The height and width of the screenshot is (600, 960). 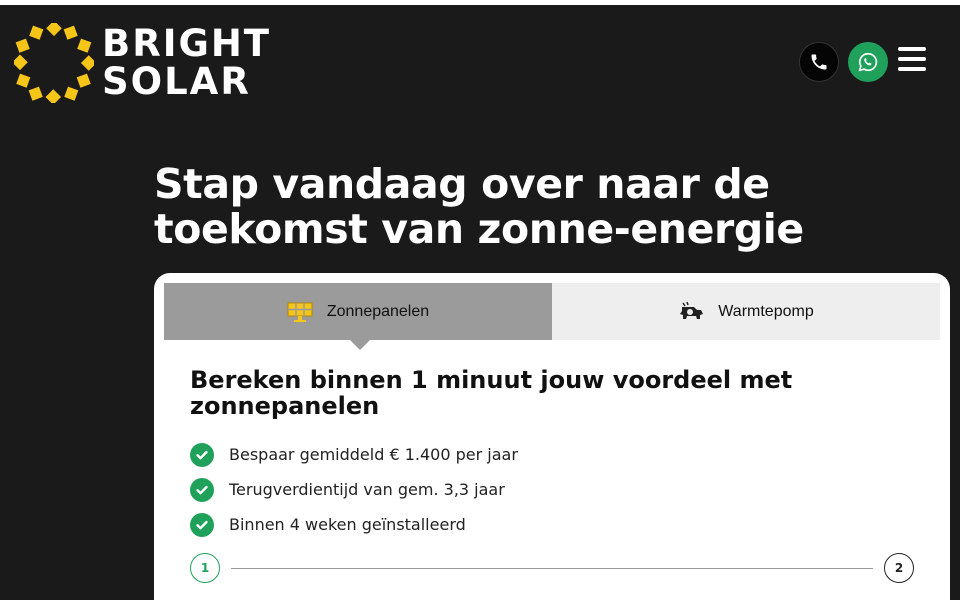 I want to click on brand-logo: BRIGHT SOLAR, so click(x=144, y=63).